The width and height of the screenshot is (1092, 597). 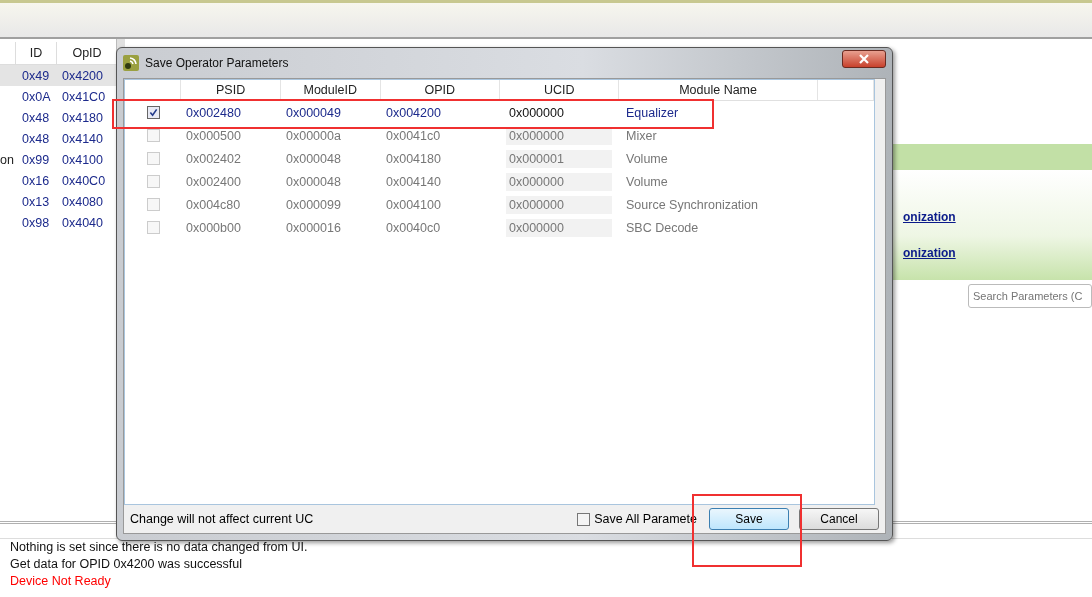 I want to click on table-row: on 0x99 0x4100, so click(x=58, y=159).